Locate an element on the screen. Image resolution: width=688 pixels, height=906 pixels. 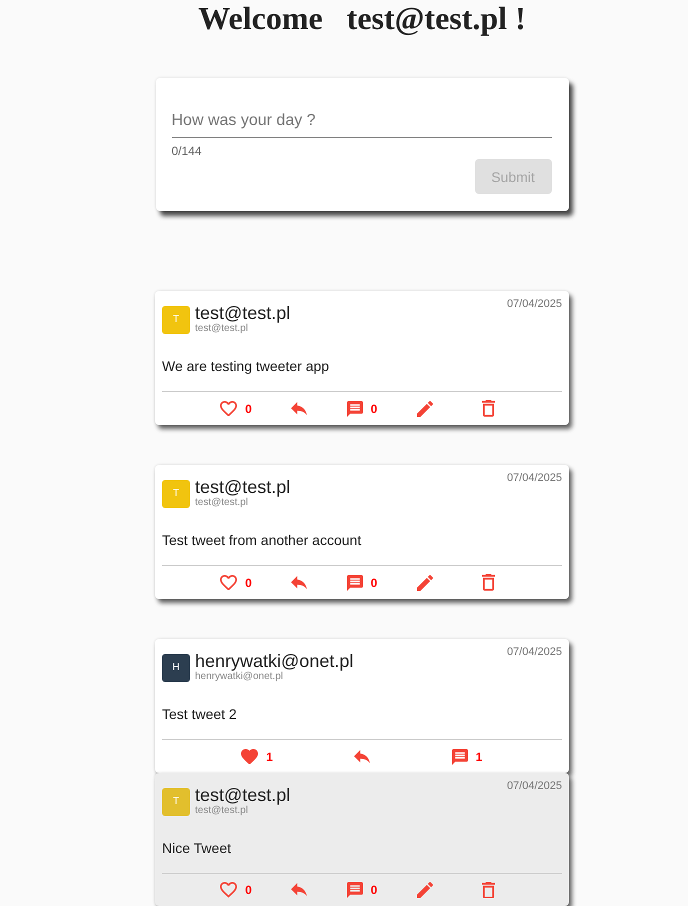
tweet-text: Test tweet 2 is located at coordinates (200, 714).